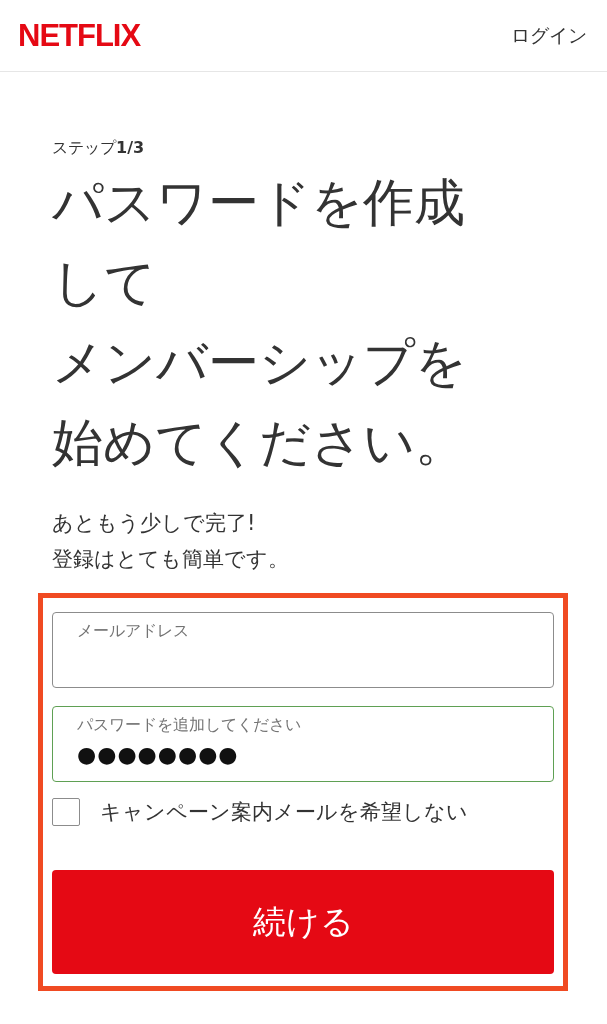 This screenshot has height=1024, width=607. Describe the element at coordinates (154, 523) in the screenshot. I see `subtitle-text: あともう少しで完了!` at that location.